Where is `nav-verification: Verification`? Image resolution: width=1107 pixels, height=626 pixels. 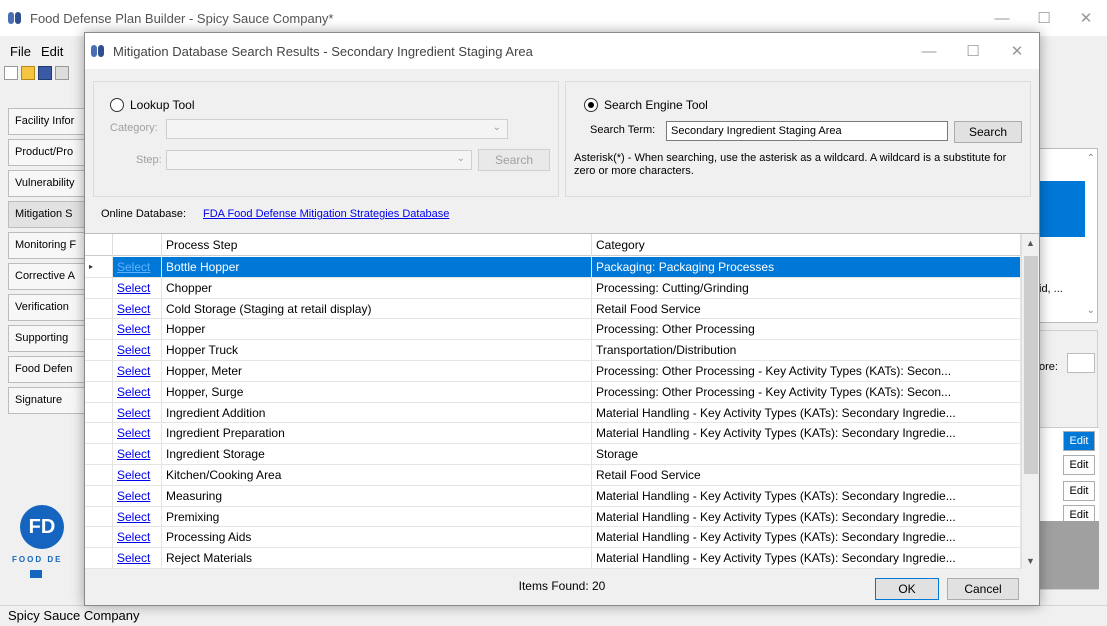
nav-verification: Verification is located at coordinates (48, 307).